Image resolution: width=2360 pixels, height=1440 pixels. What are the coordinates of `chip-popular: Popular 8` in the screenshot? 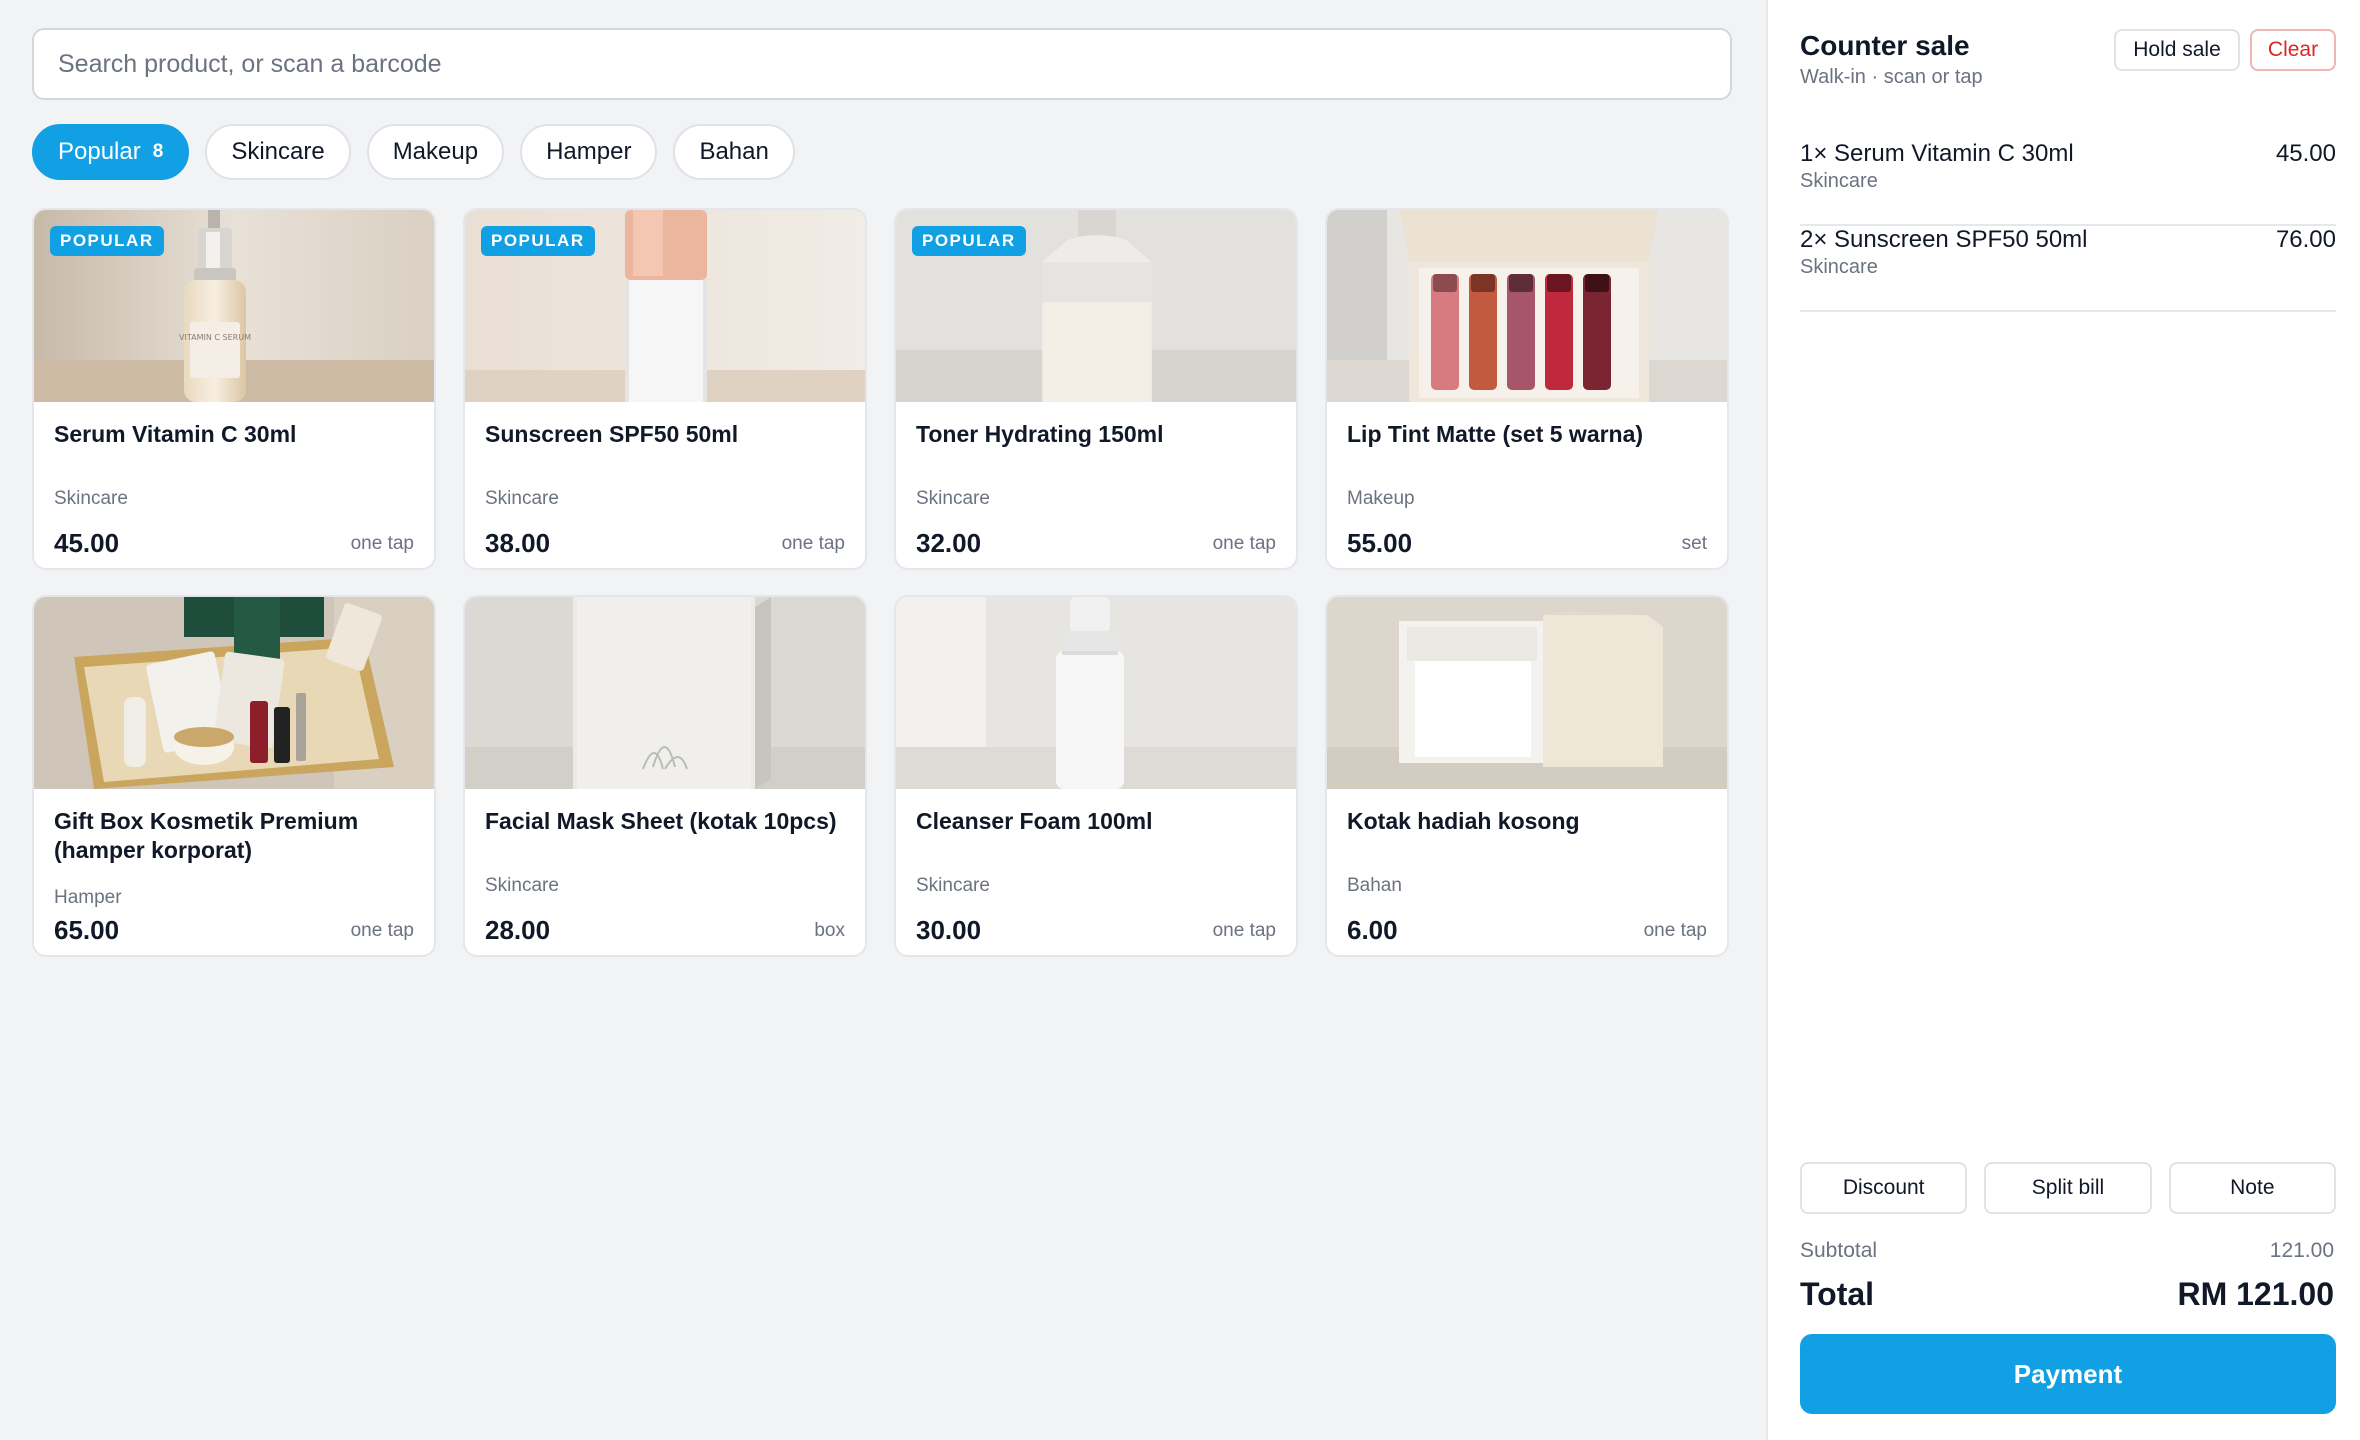 It's located at (111, 152).